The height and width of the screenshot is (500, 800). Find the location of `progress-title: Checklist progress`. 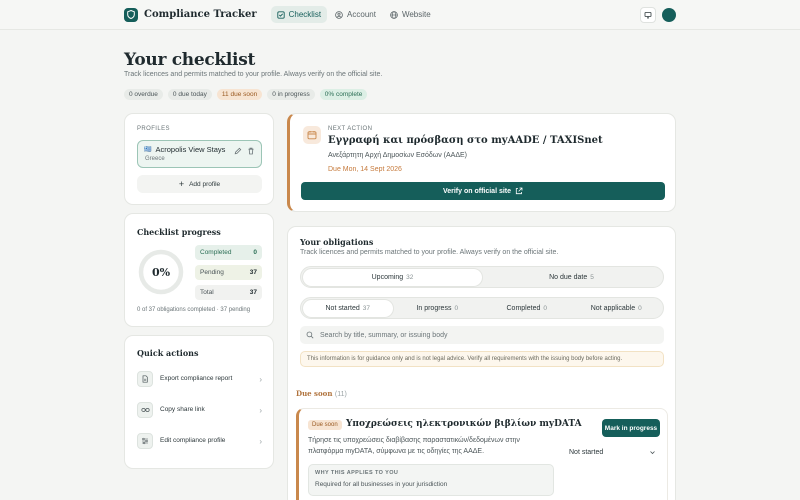

progress-title: Checklist progress is located at coordinates (179, 232).